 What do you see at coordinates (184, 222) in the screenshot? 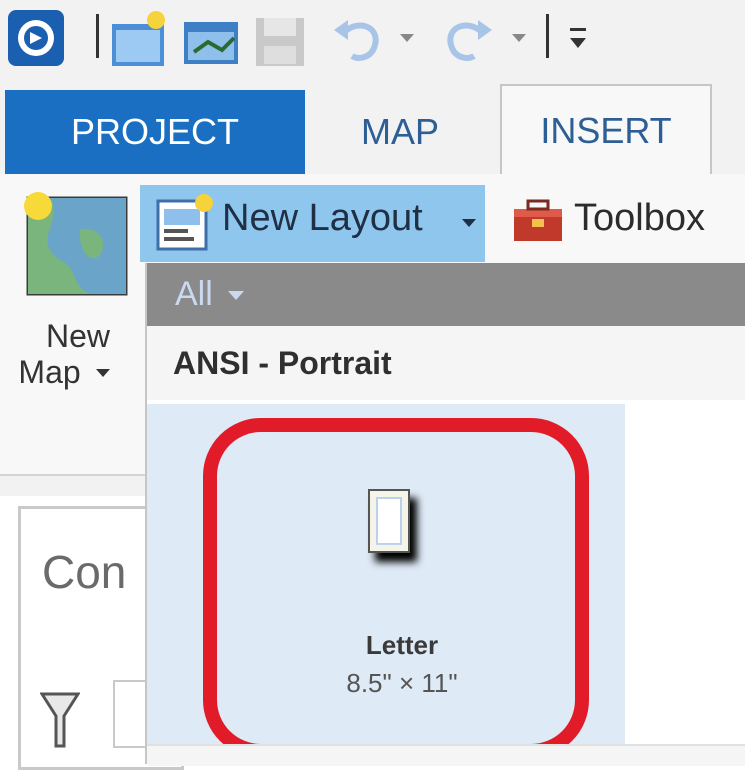
I see `new-layout-icon` at bounding box center [184, 222].